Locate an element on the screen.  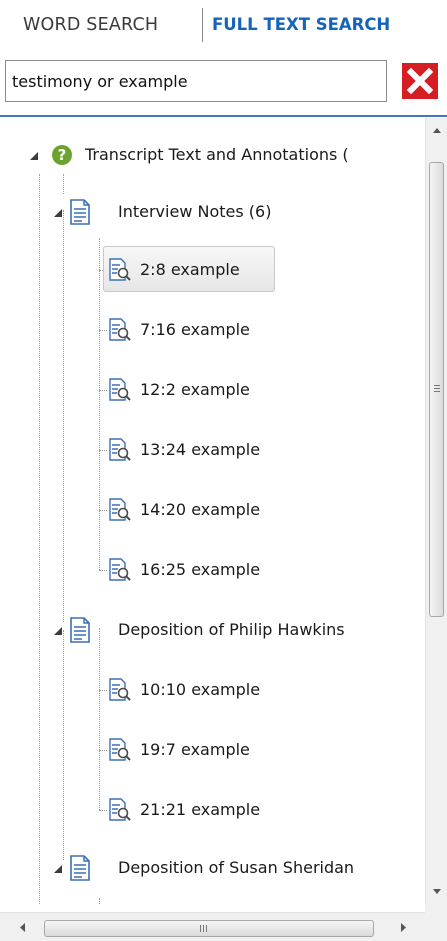
result-item: 10:10 example is located at coordinates (197, 690).